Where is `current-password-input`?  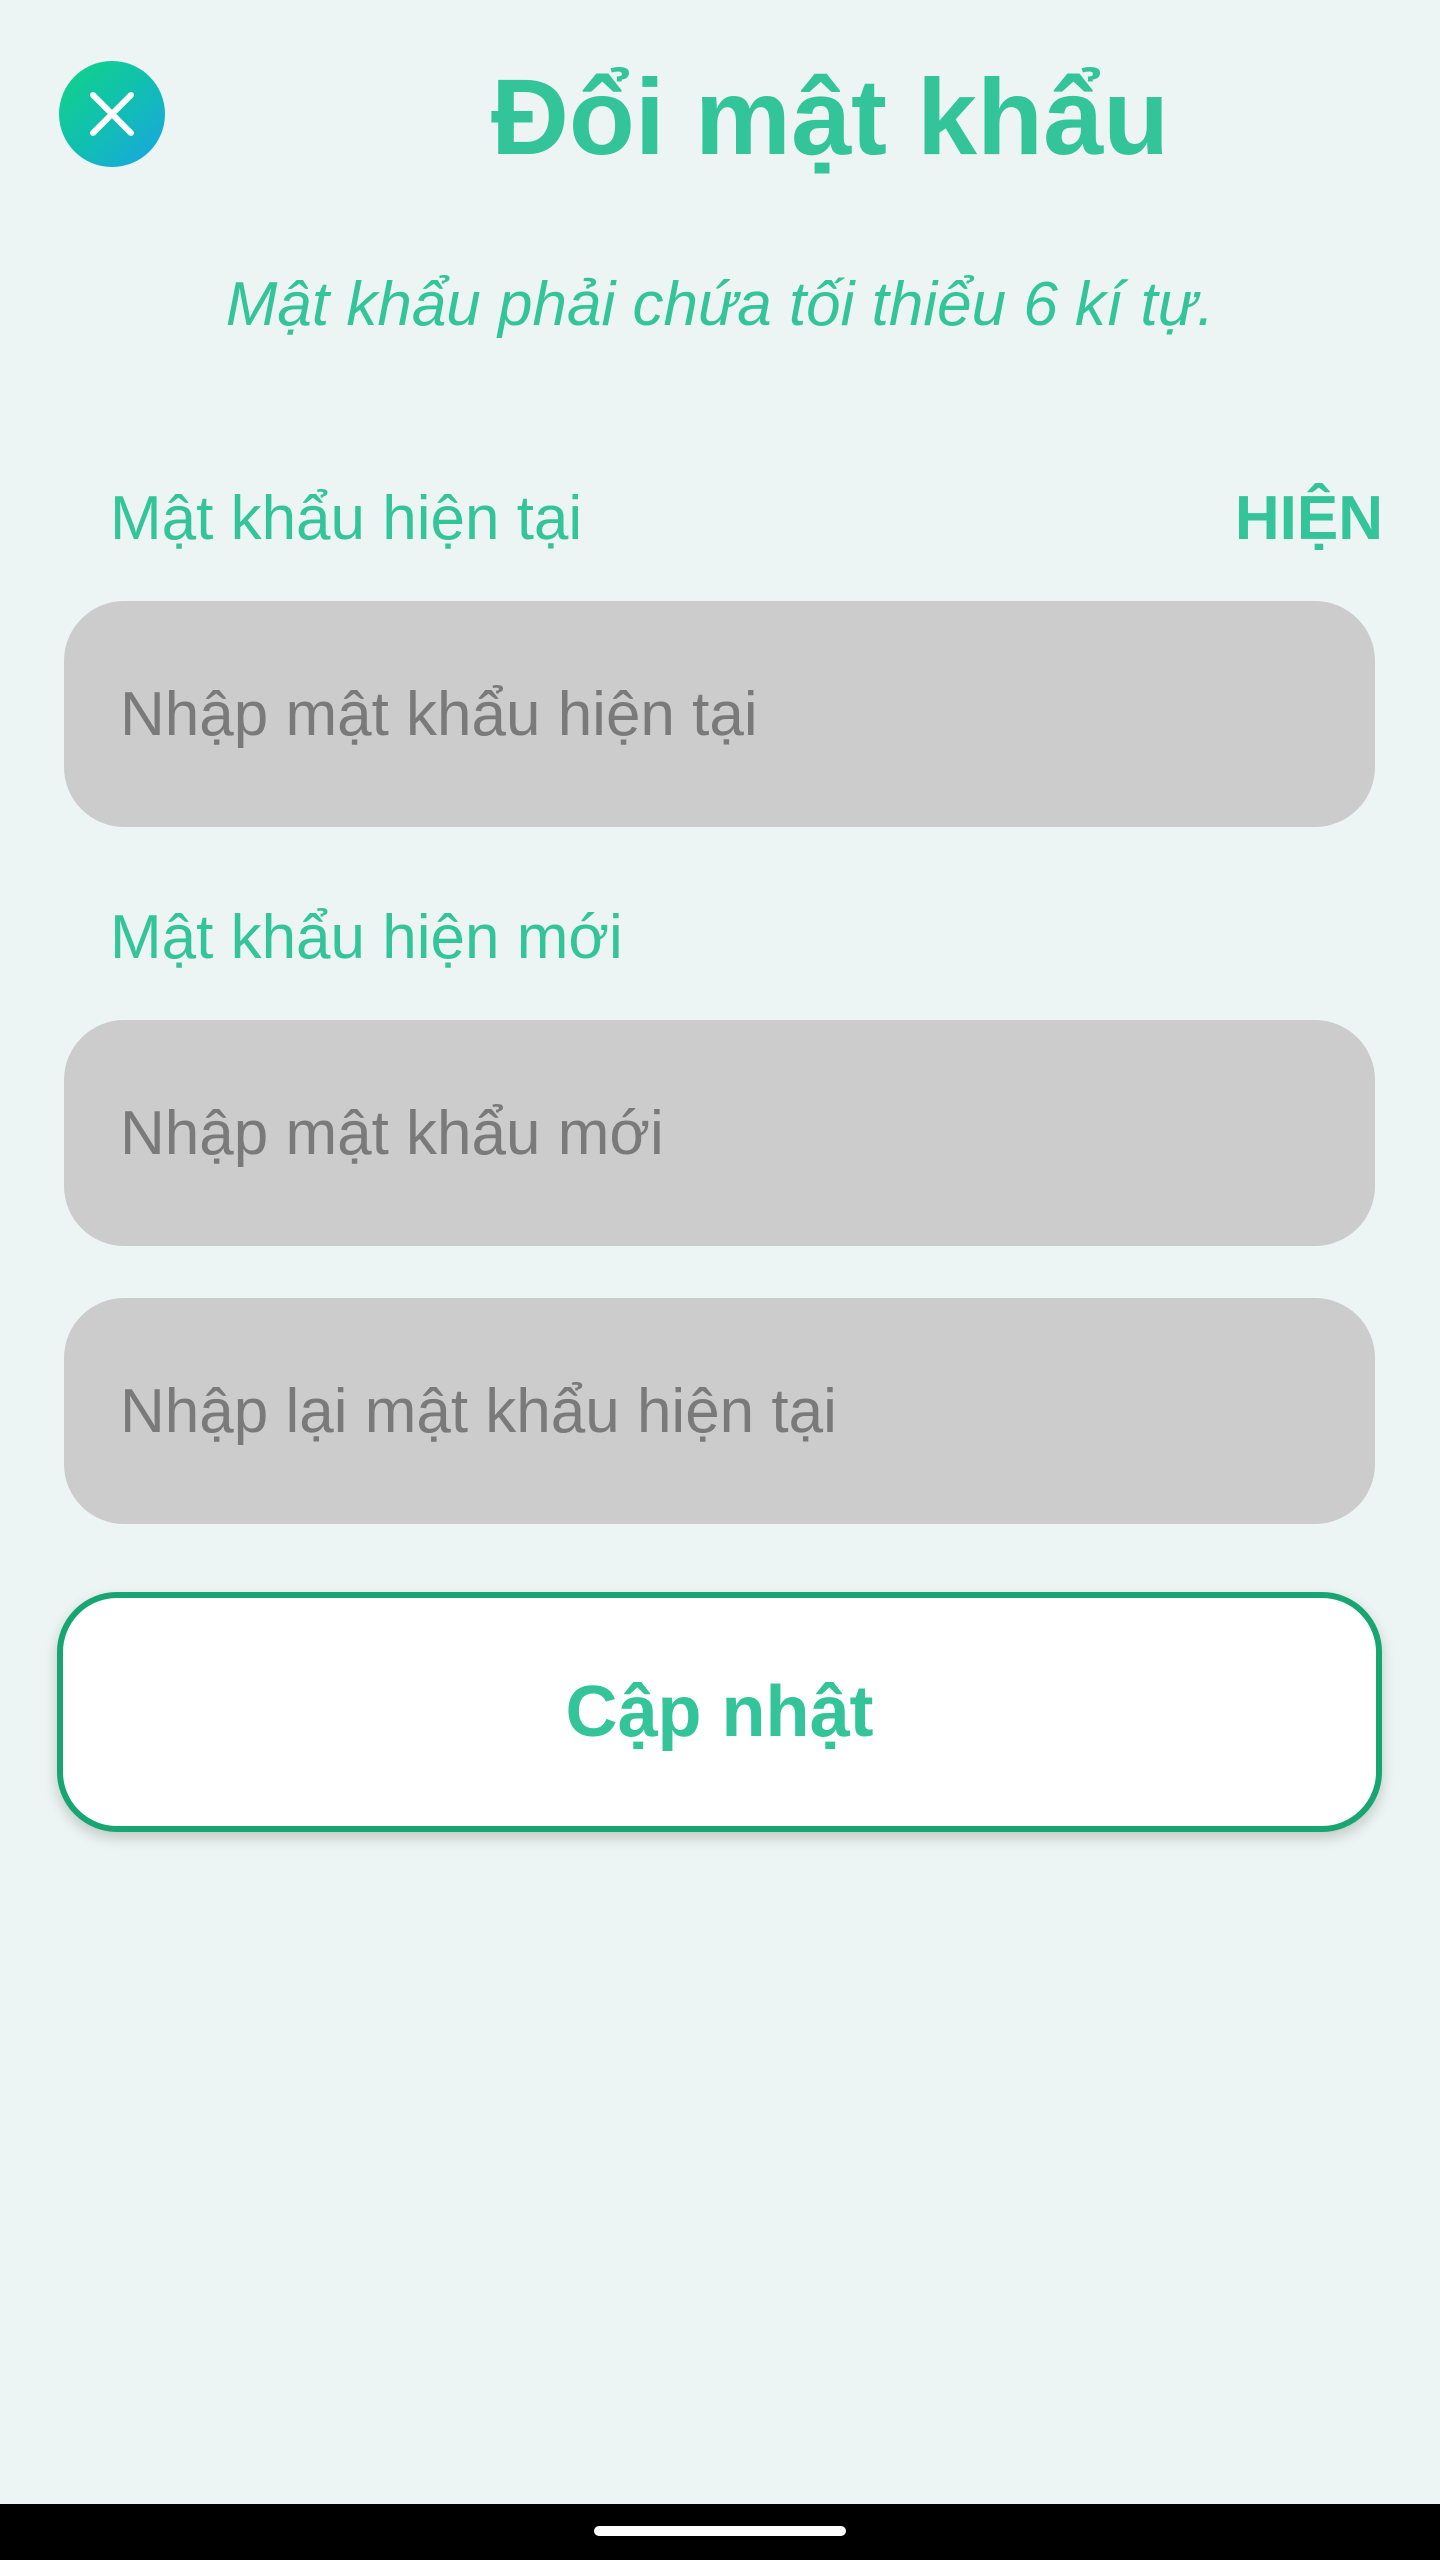
current-password-input is located at coordinates (719, 714).